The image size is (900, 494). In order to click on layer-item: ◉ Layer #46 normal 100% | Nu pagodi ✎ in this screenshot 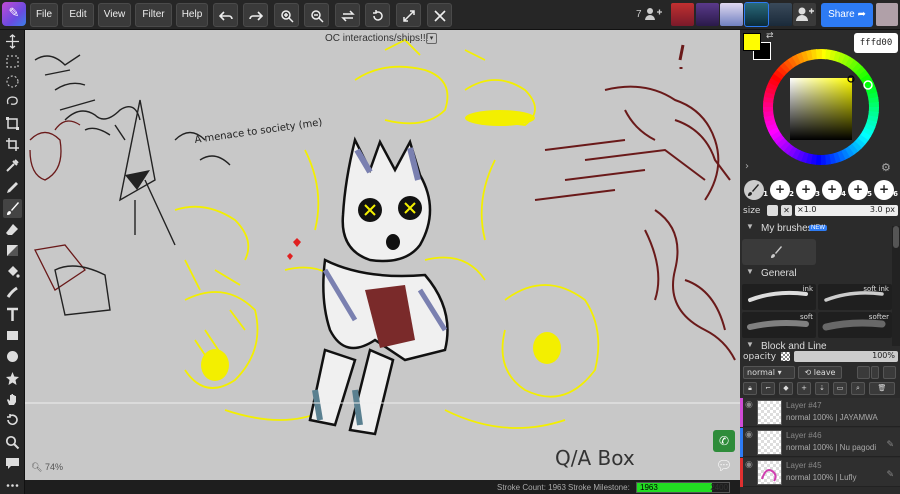, I will do `click(820, 442)`.